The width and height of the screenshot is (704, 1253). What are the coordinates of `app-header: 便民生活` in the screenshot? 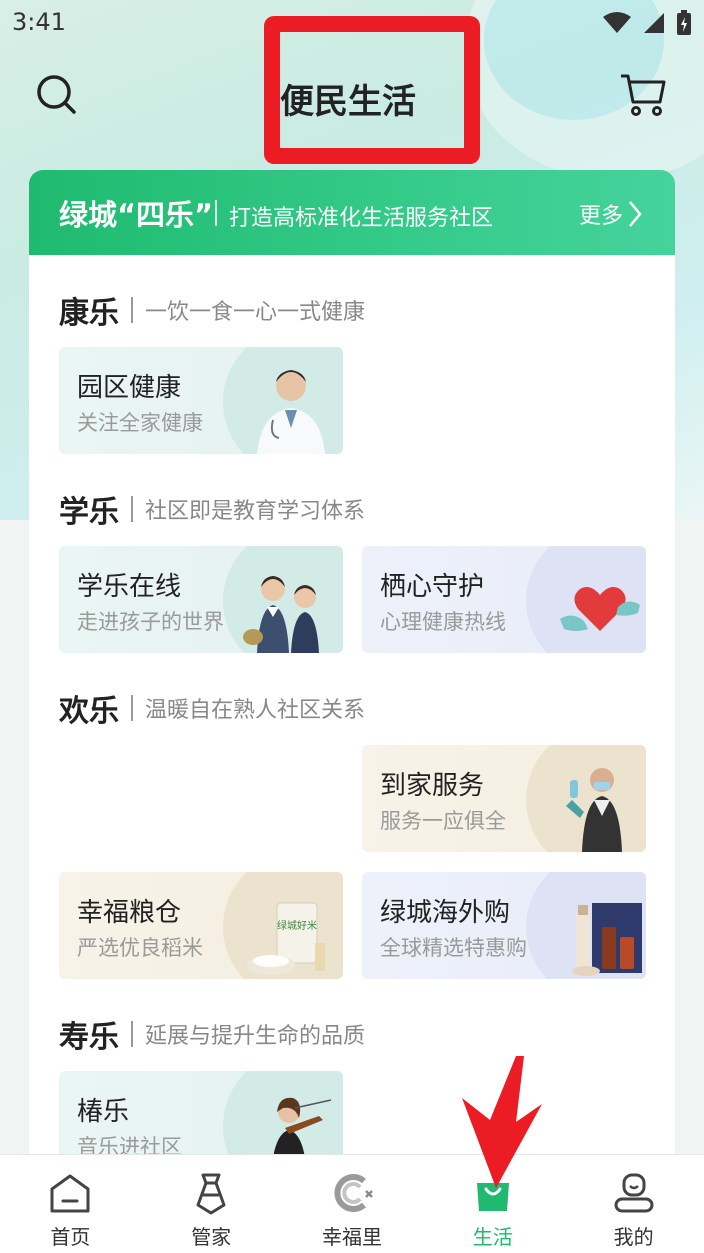 It's located at (352, 90).